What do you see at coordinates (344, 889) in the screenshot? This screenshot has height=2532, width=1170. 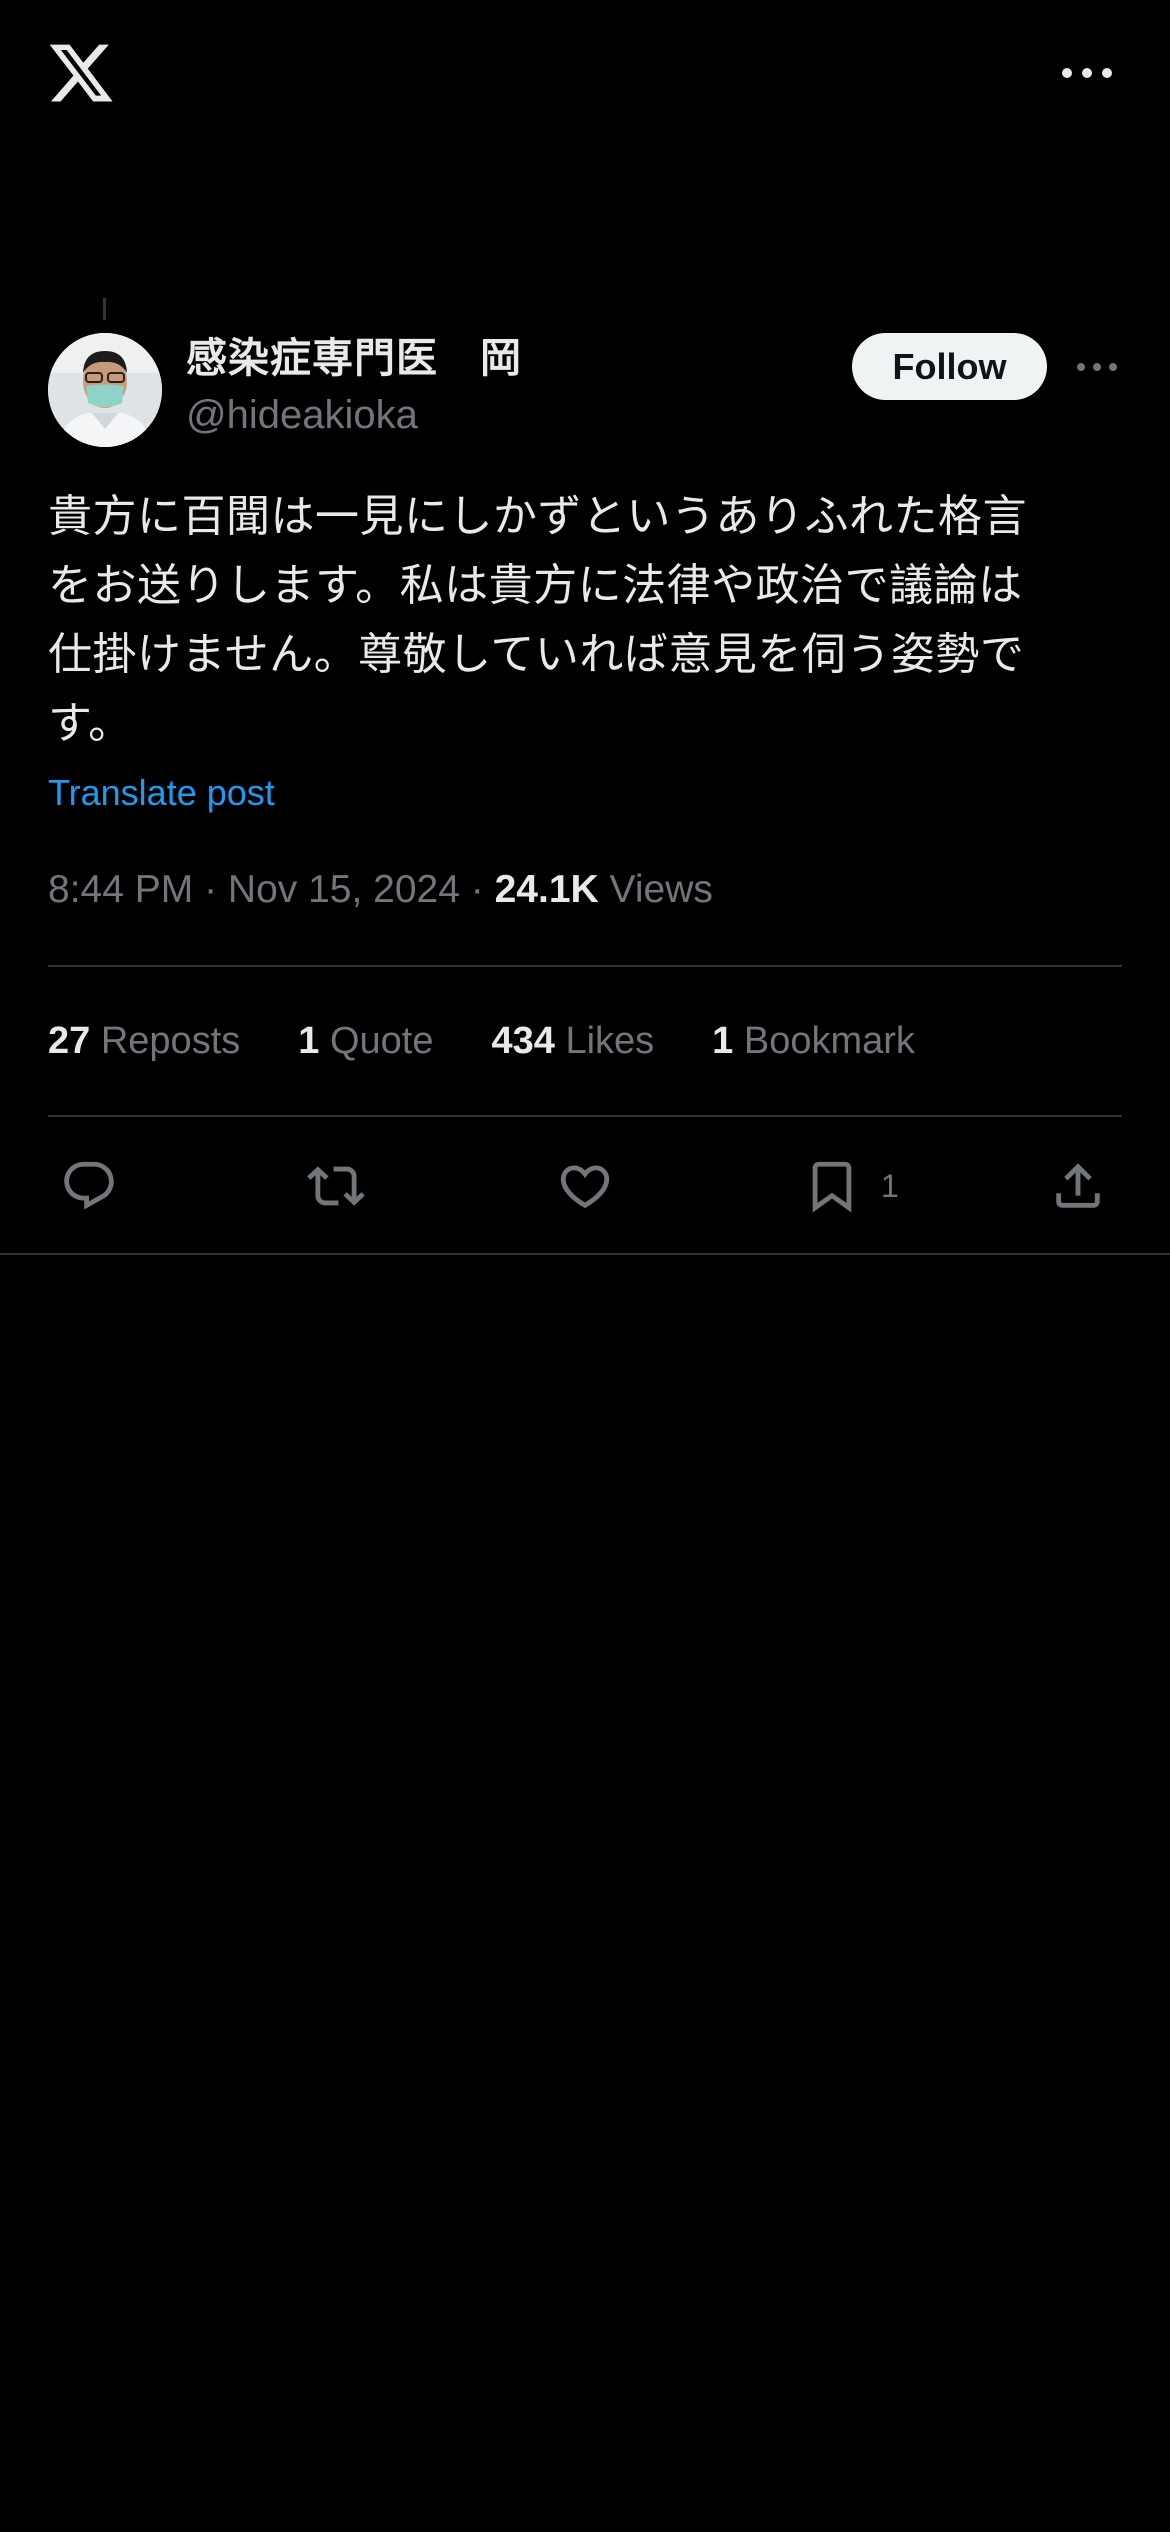 I see `post-date: Nov 15, 2024` at bounding box center [344, 889].